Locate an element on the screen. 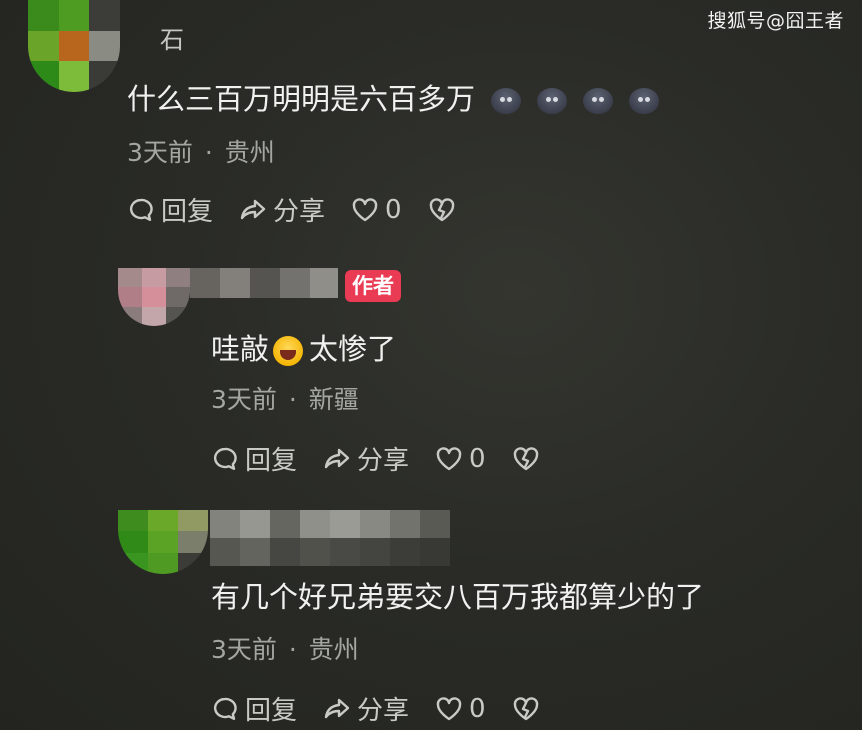 This screenshot has width=862, height=730. laughing-crying-emoji-icon is located at coordinates (288, 351).